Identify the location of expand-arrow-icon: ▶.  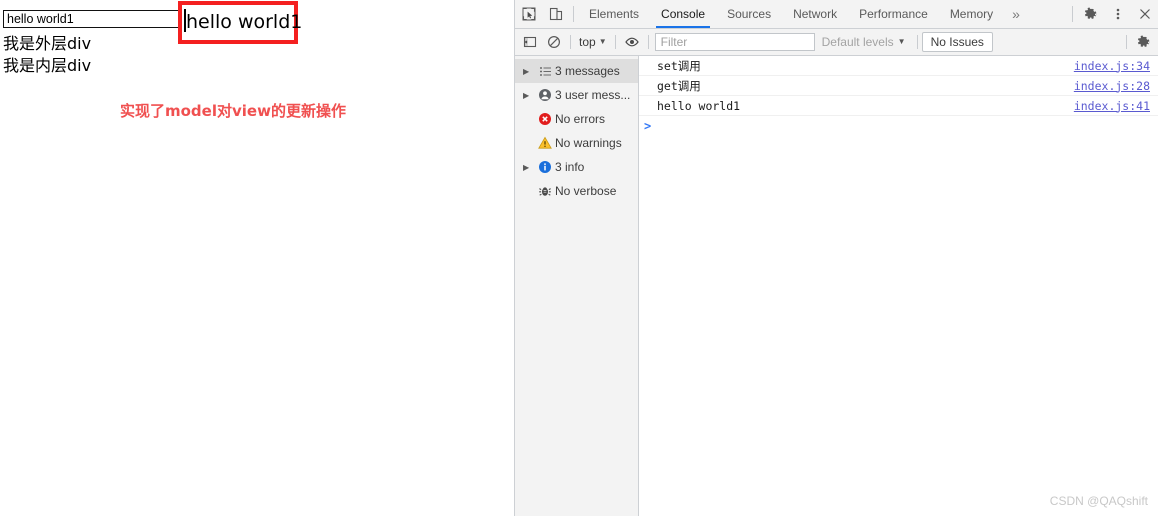
(529, 71).